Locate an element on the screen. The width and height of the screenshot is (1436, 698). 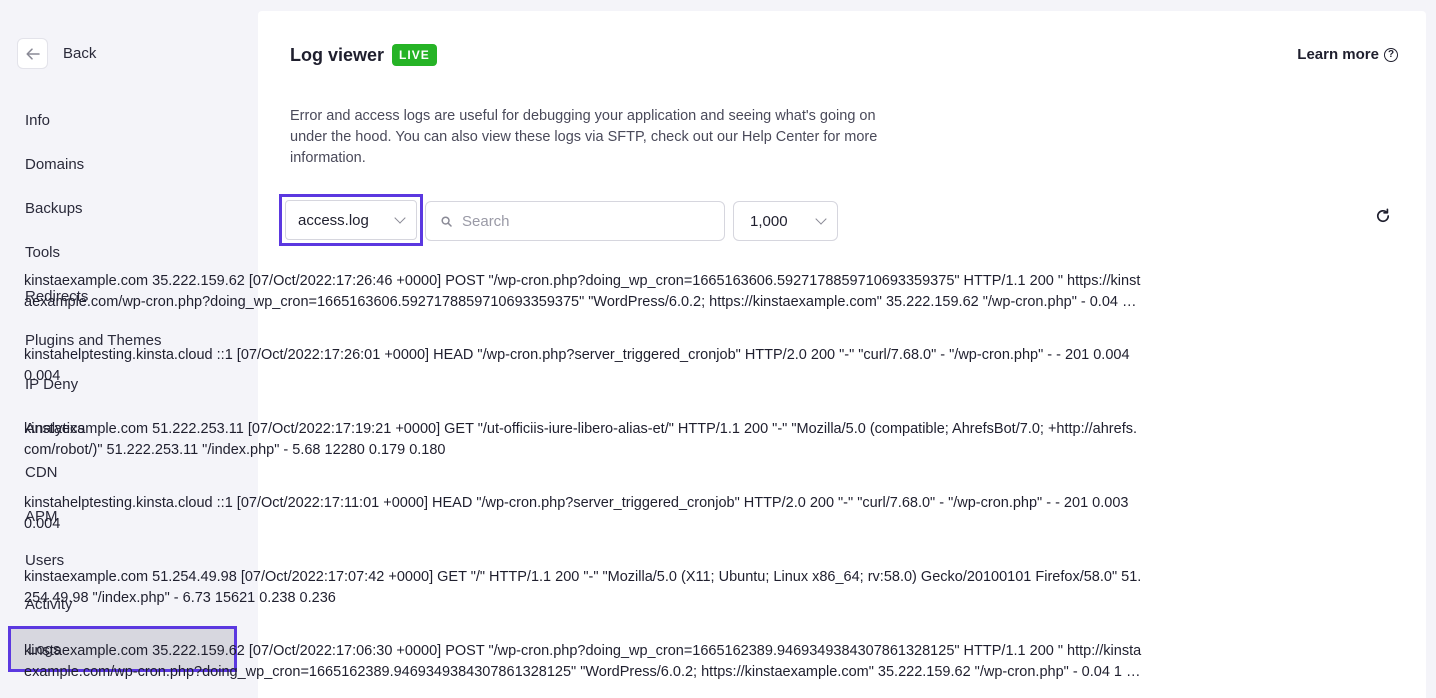
back-link: Back is located at coordinates (56, 53).